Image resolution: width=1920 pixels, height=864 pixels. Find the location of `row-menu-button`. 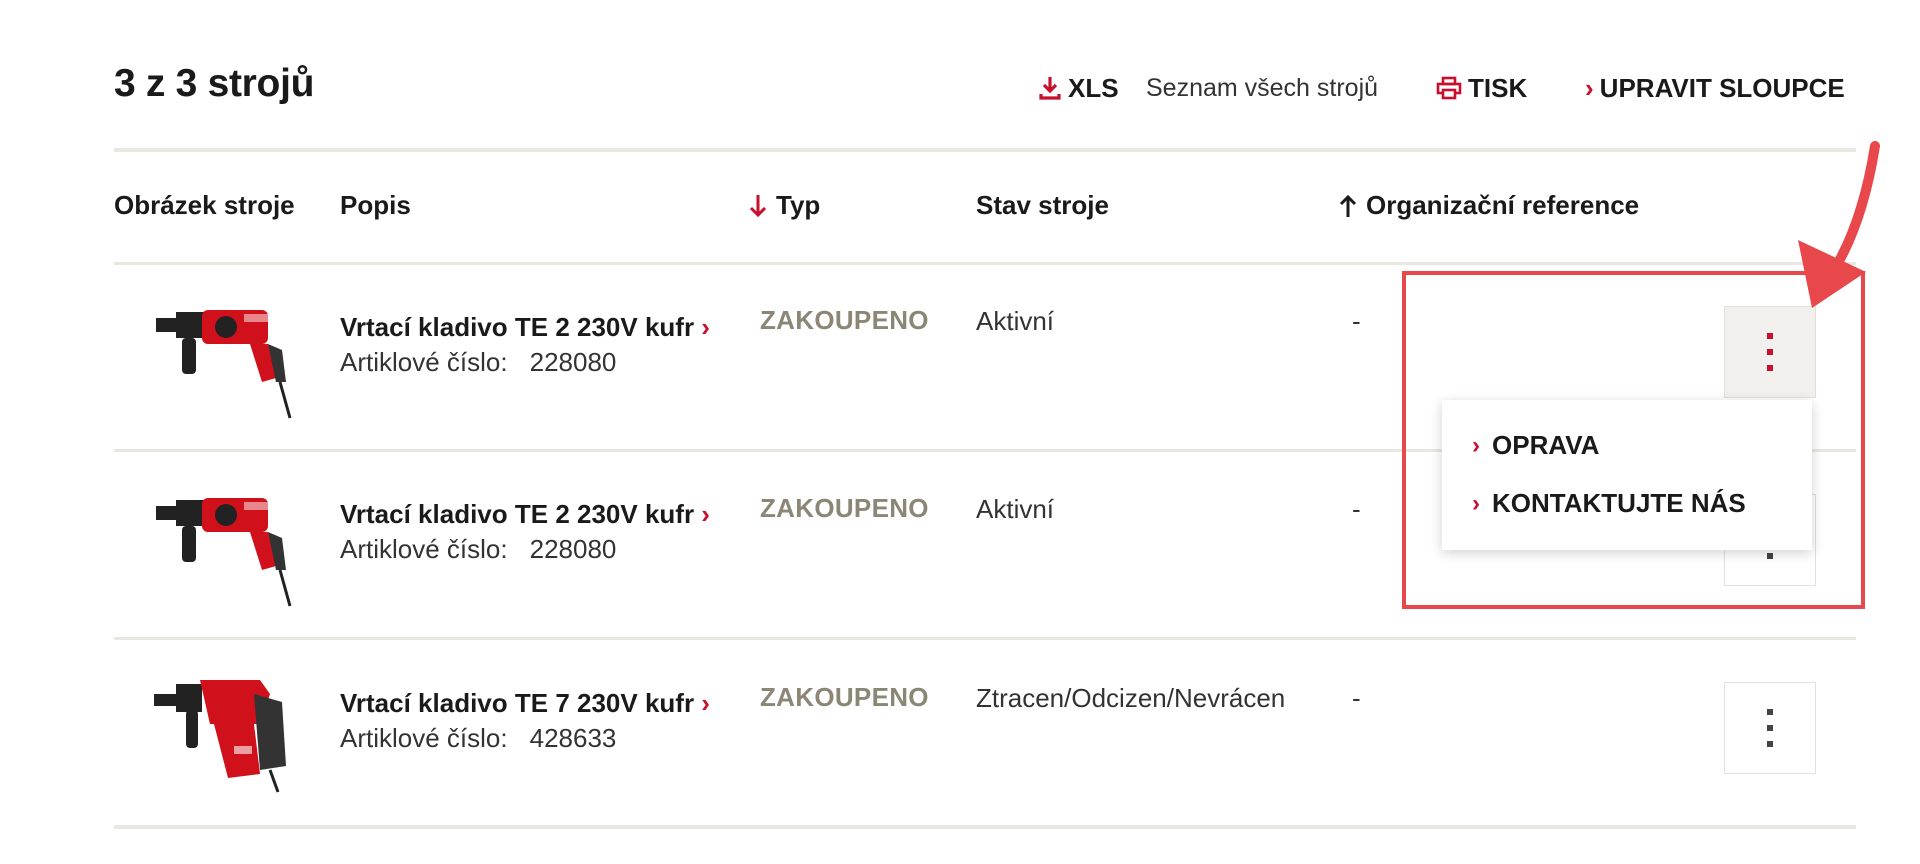

row-menu-button is located at coordinates (1770, 728).